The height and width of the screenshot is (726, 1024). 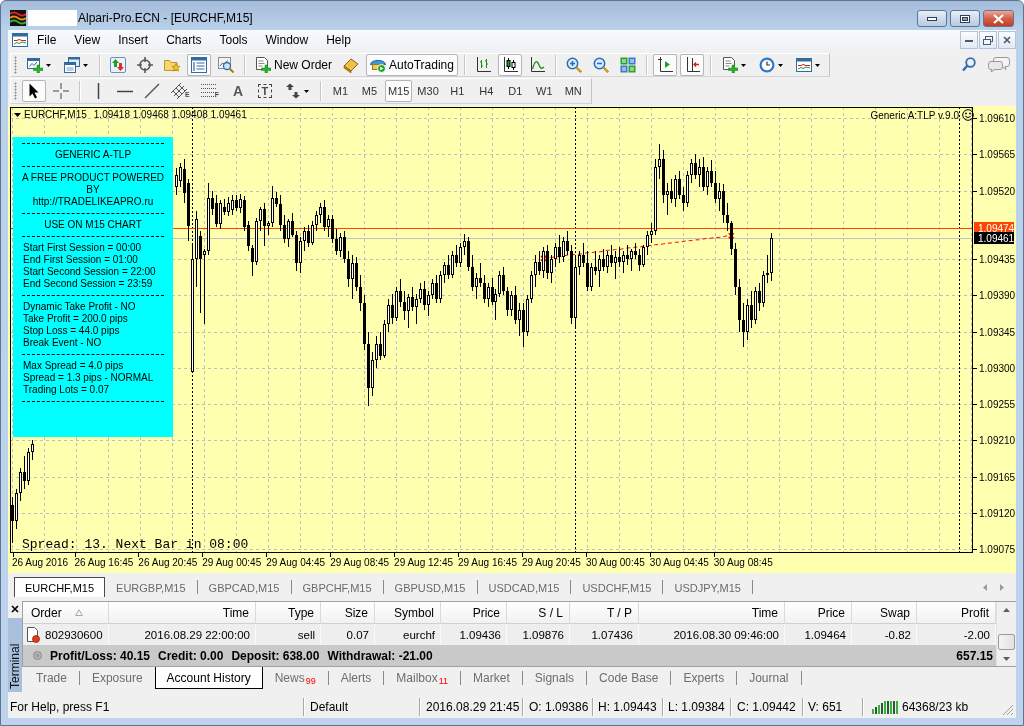 I want to click on scroll-down-icon, so click(x=1006, y=659).